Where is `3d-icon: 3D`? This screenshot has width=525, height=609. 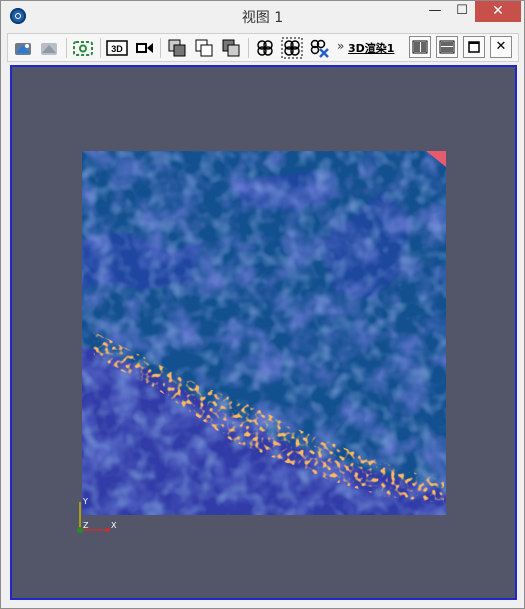 3d-icon: 3D is located at coordinates (117, 48).